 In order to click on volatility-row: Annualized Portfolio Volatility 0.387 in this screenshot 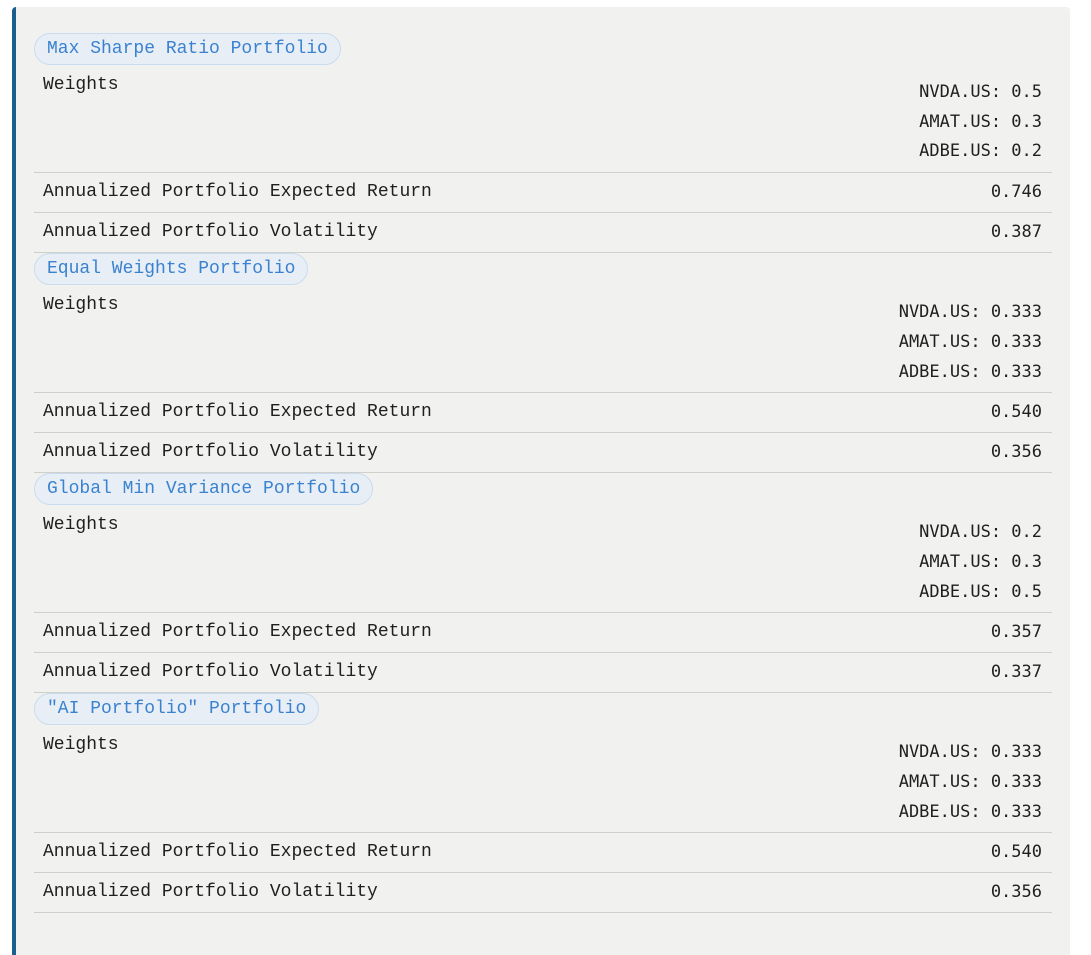, I will do `click(543, 233)`.